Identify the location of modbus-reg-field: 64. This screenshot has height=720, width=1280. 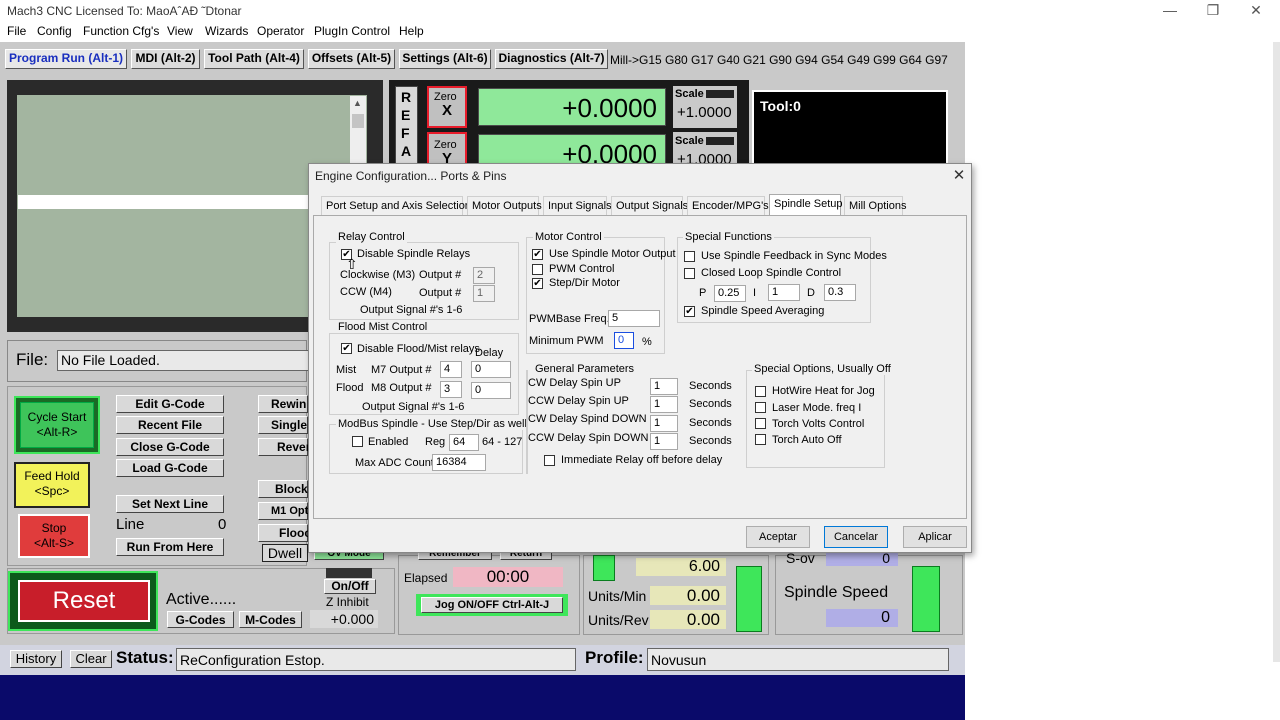
(464, 442).